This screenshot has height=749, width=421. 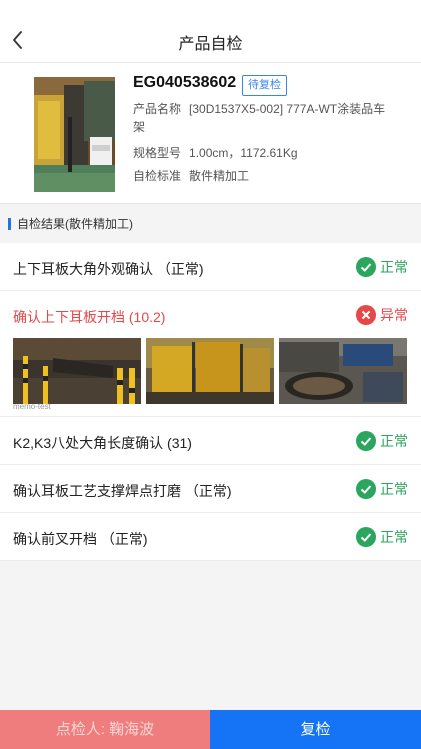 What do you see at coordinates (157, 109) in the screenshot?
I see `product-name-label: 产品名称` at bounding box center [157, 109].